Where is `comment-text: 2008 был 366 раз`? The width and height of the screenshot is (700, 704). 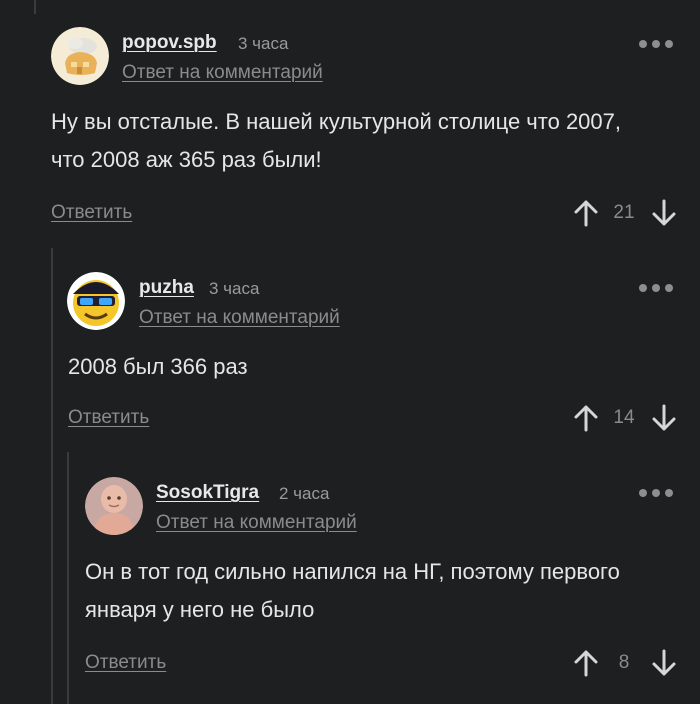 comment-text: 2008 был 366 раз is located at coordinates (158, 366).